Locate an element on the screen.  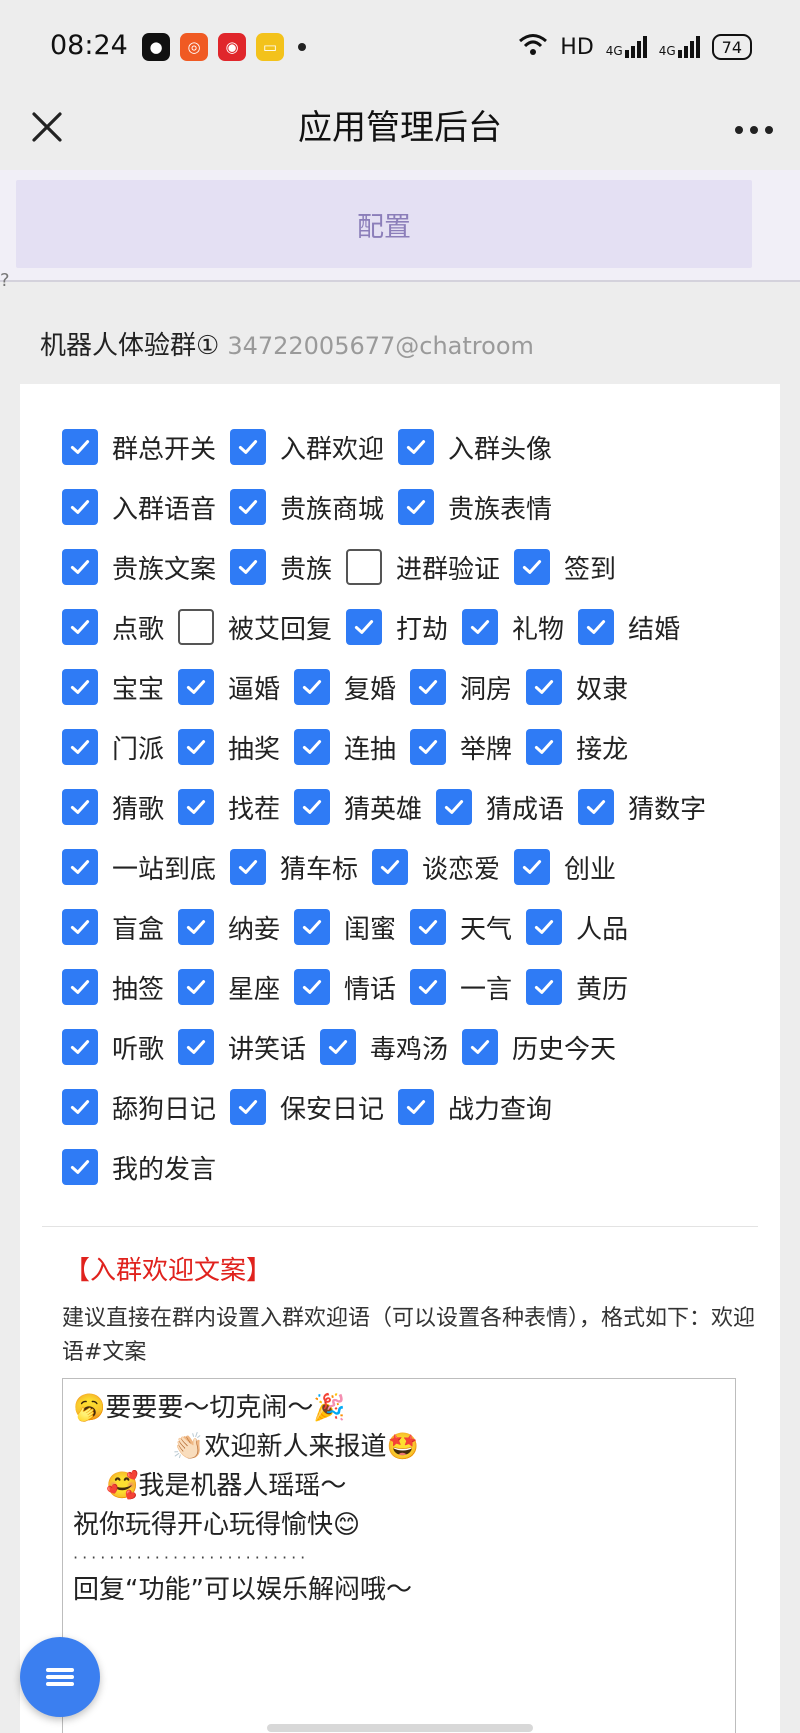
feature-checkbox: 历史今天 is located at coordinates (539, 1047).